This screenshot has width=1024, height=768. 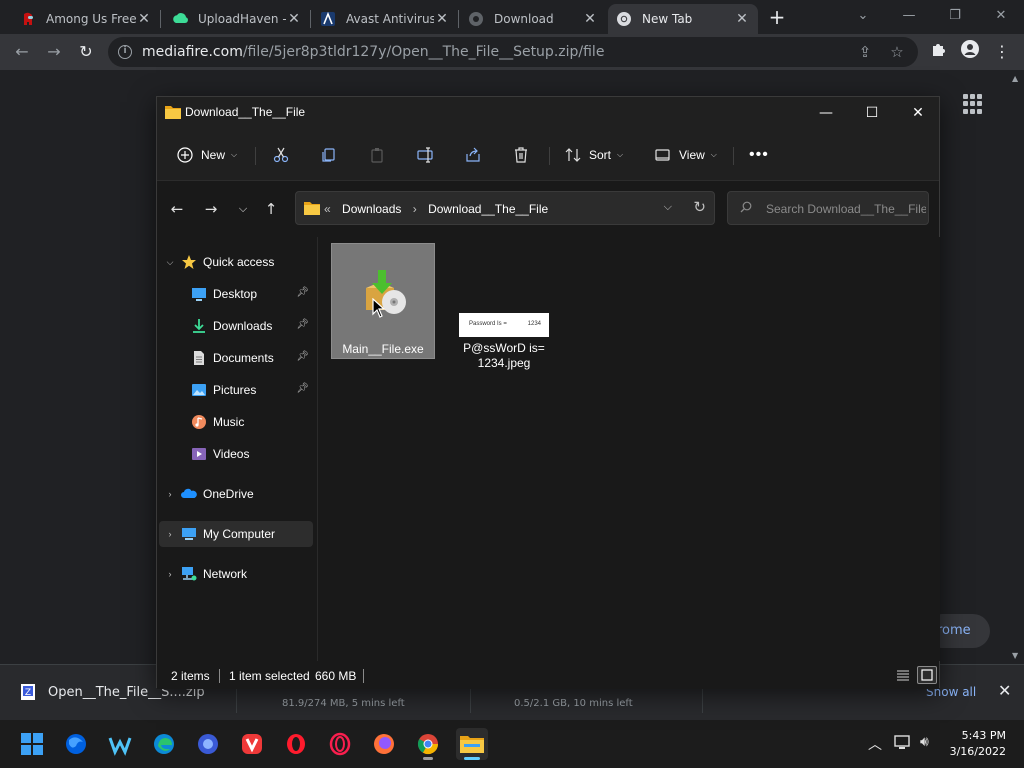 What do you see at coordinates (903, 744) in the screenshot?
I see `network-icon` at bounding box center [903, 744].